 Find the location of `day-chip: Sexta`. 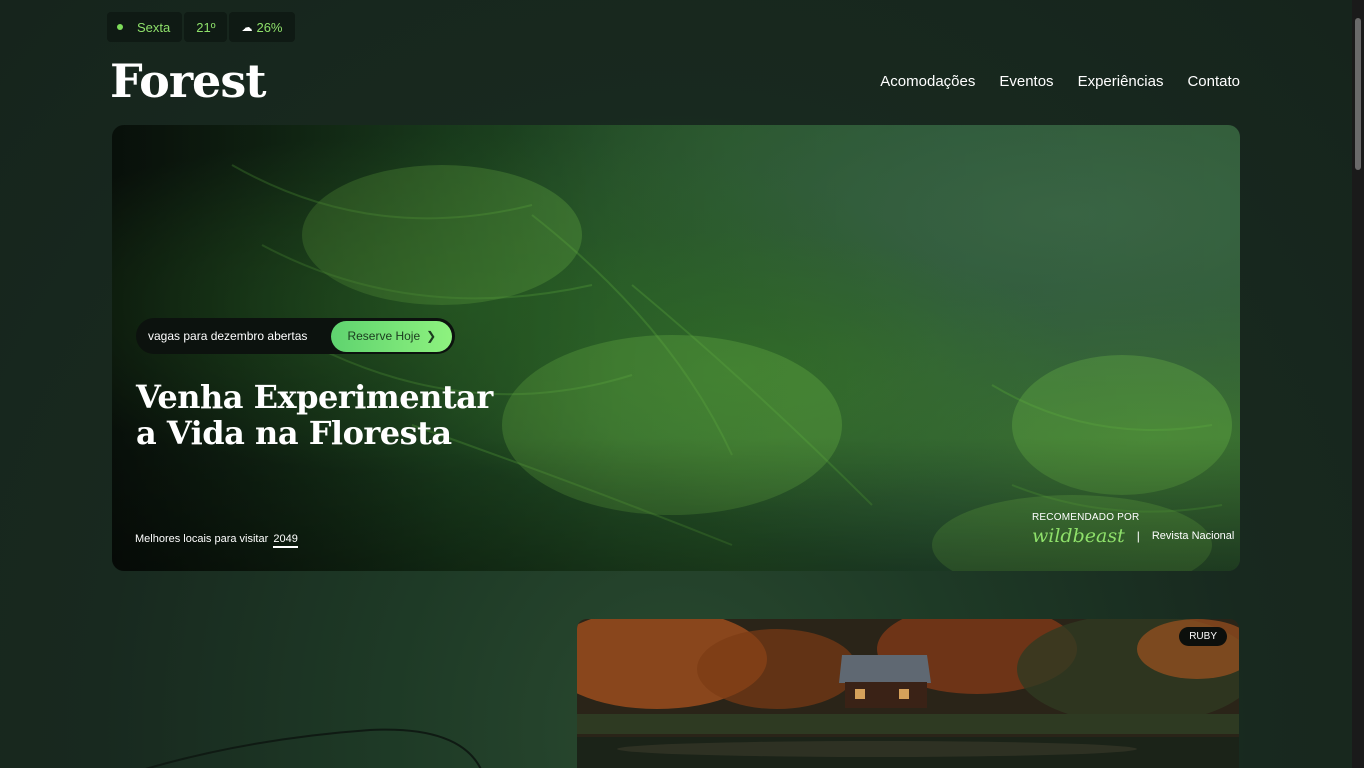

day-chip: Sexta is located at coordinates (145, 27).